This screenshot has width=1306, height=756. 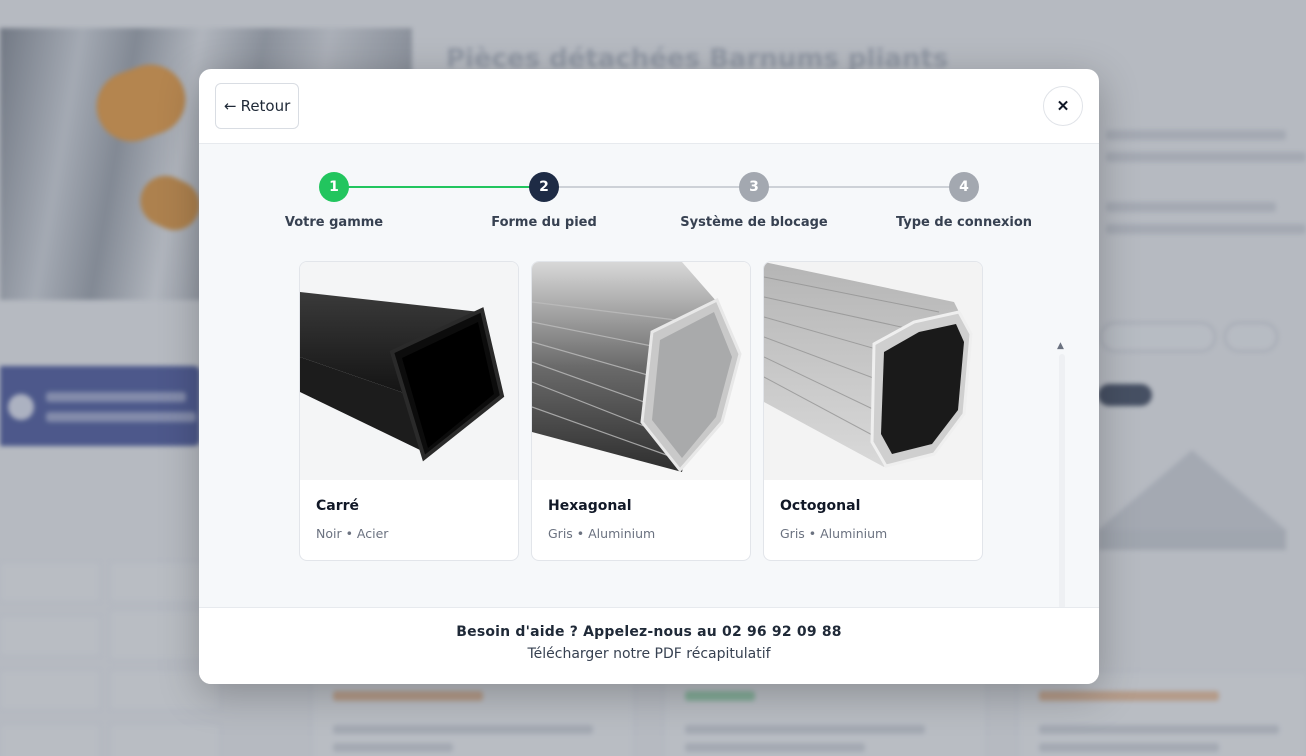 I want to click on close-icon: ✕, so click(x=1063, y=106).